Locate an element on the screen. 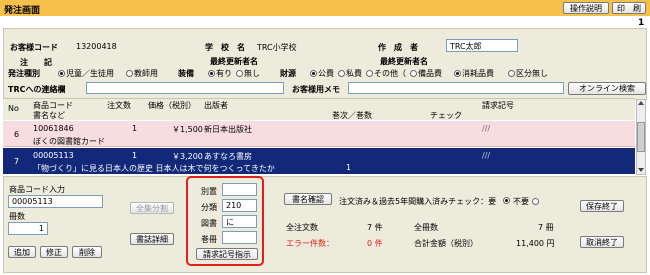  row-title: 「物づくり」に見る日本人の歴史 日本人は木で何をつくってきたか is located at coordinates (154, 168).